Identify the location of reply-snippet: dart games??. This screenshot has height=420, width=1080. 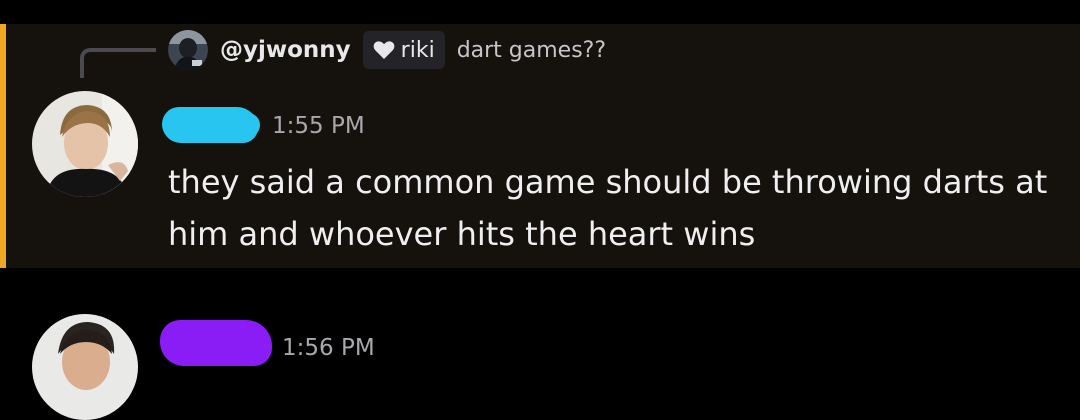
(531, 50).